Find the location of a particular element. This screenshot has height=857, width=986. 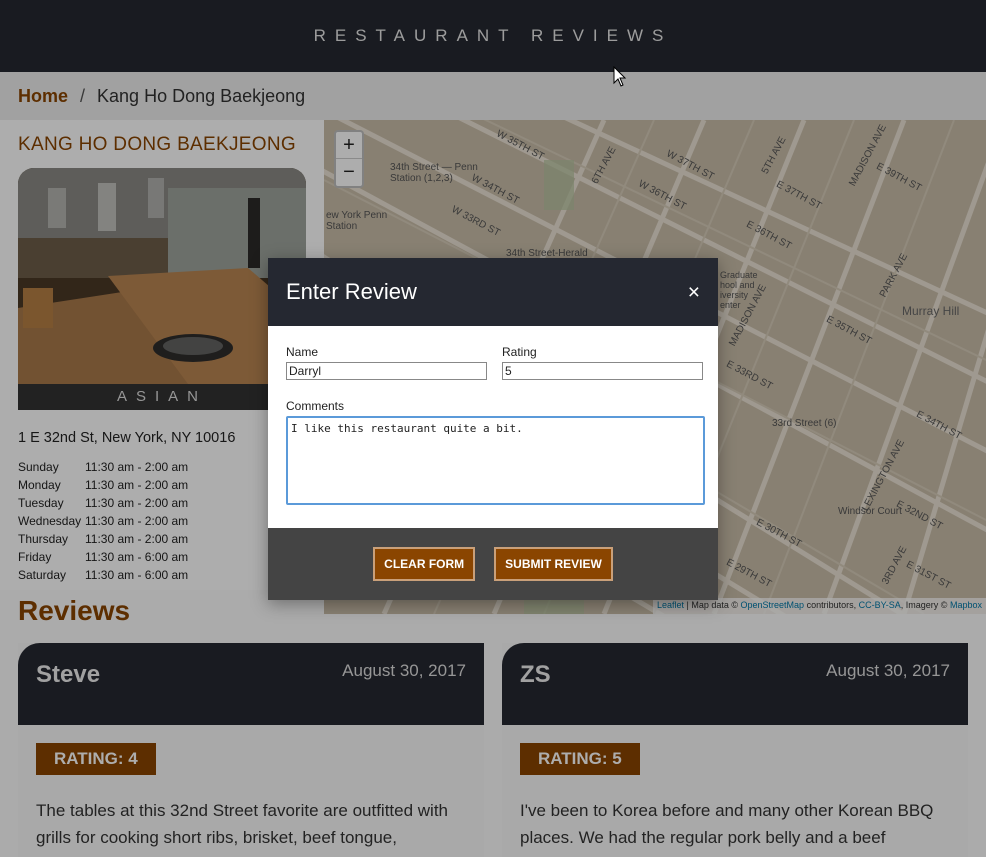

rating-label: Rating is located at coordinates (519, 352).